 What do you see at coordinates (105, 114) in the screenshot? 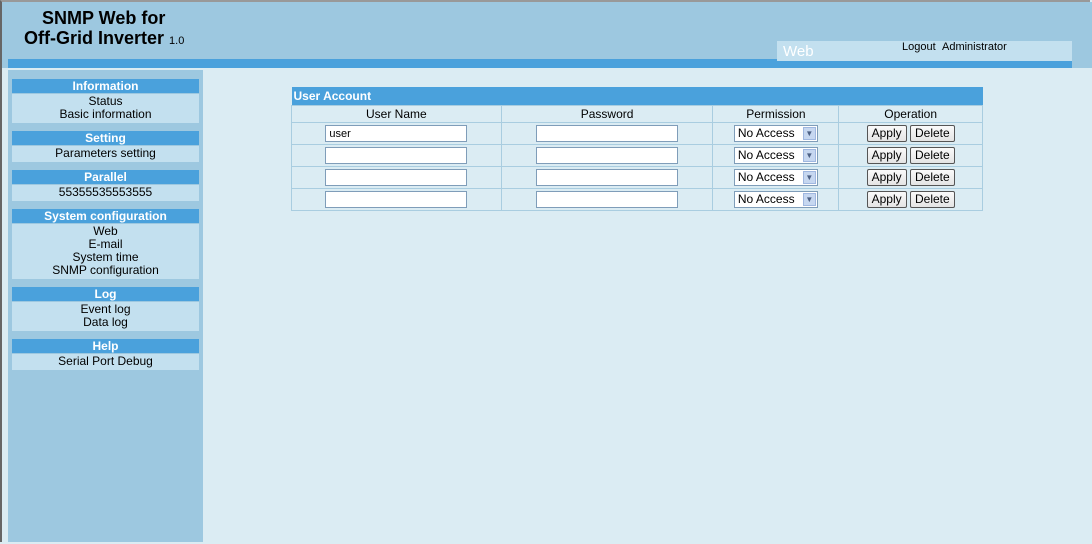
I see `sidebar-item-basic-information: Basic information` at bounding box center [105, 114].